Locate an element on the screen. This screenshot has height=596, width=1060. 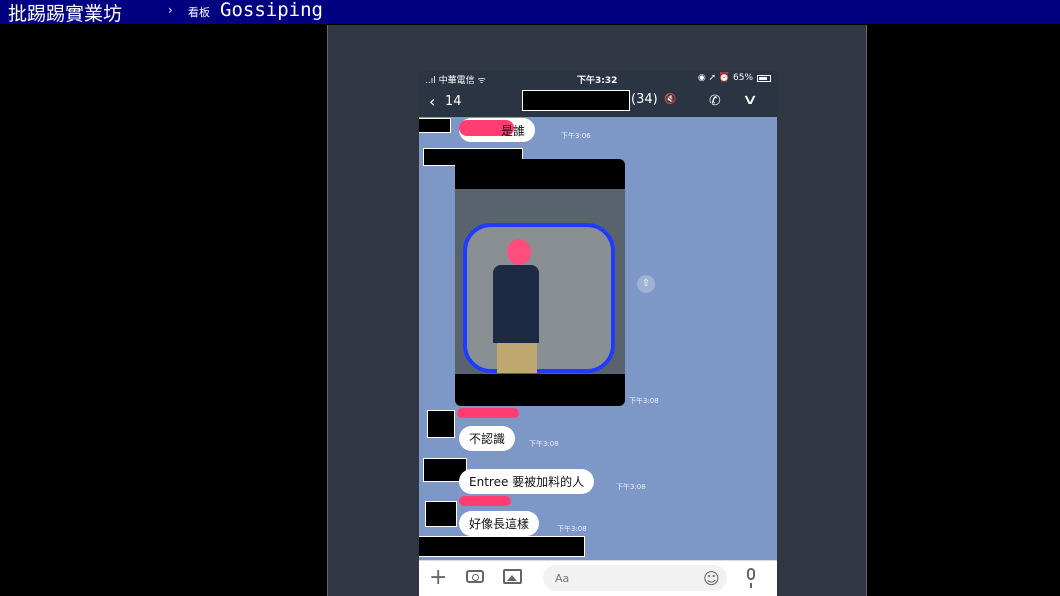
phone-icon: ✆ is located at coordinates (715, 101).